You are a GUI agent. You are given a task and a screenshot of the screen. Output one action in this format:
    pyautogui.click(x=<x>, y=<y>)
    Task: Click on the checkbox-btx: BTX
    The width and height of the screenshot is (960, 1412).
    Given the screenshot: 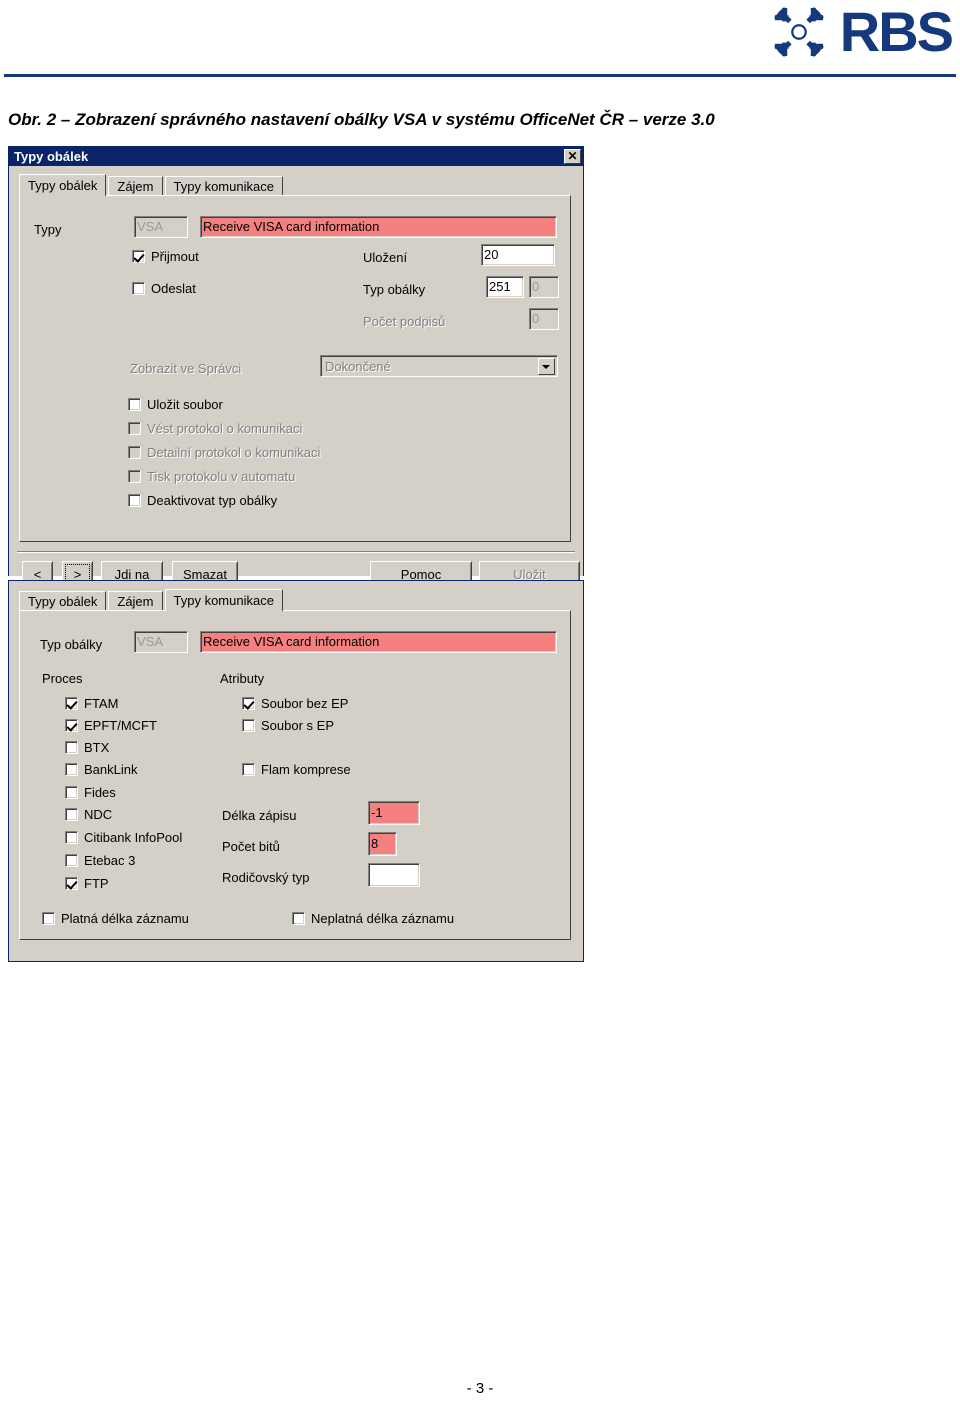 What is the action you would take?
    pyautogui.click(x=87, y=747)
    